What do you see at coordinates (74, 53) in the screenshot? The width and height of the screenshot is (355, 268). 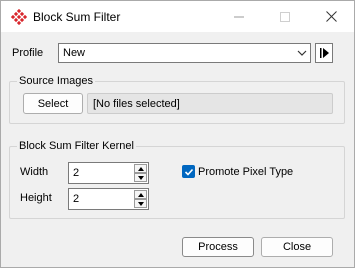 I see `profile-value: New` at bounding box center [74, 53].